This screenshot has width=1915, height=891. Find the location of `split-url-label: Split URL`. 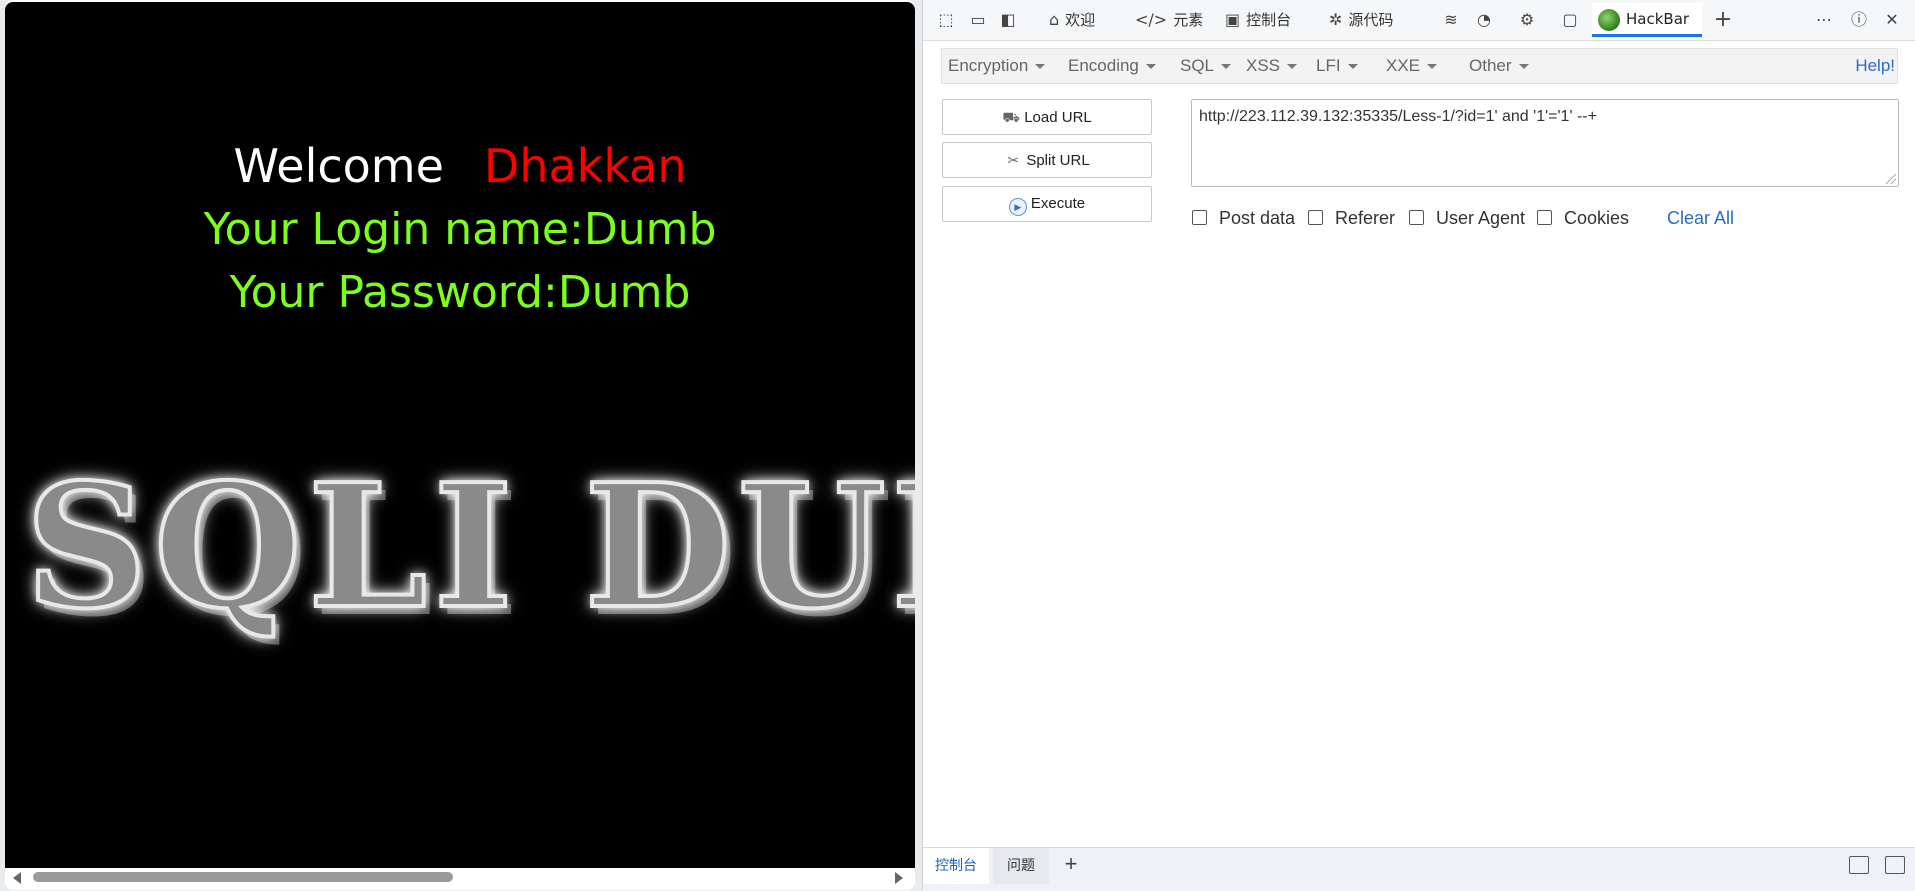

split-url-label: Split URL is located at coordinates (1058, 160).